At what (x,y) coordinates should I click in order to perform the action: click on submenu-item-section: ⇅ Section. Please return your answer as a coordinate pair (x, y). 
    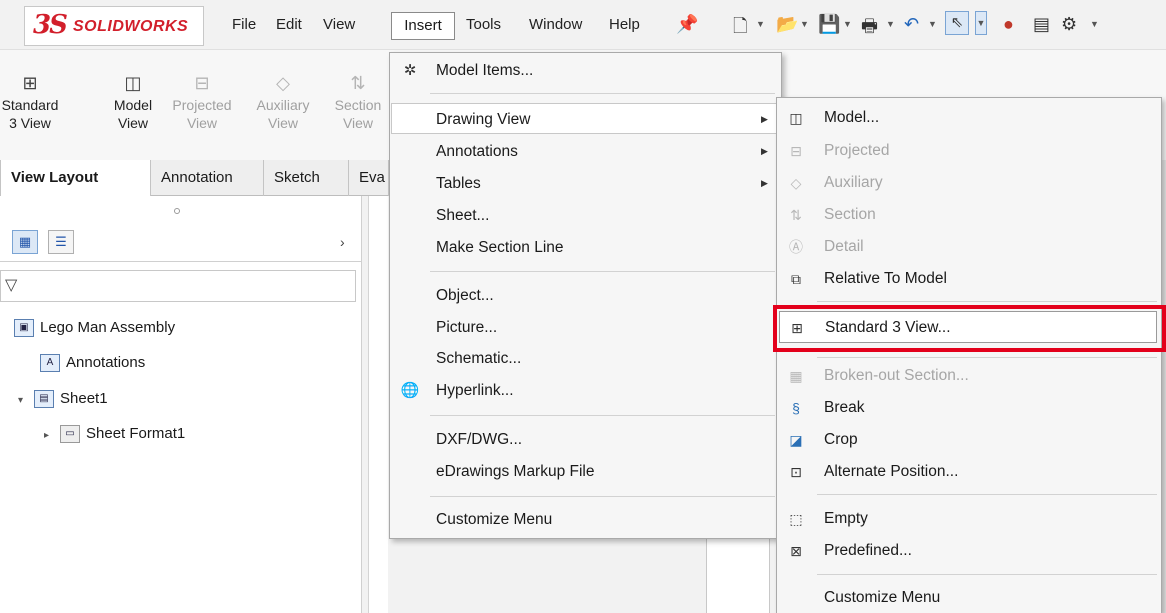
    Looking at the image, I should click on (969, 215).